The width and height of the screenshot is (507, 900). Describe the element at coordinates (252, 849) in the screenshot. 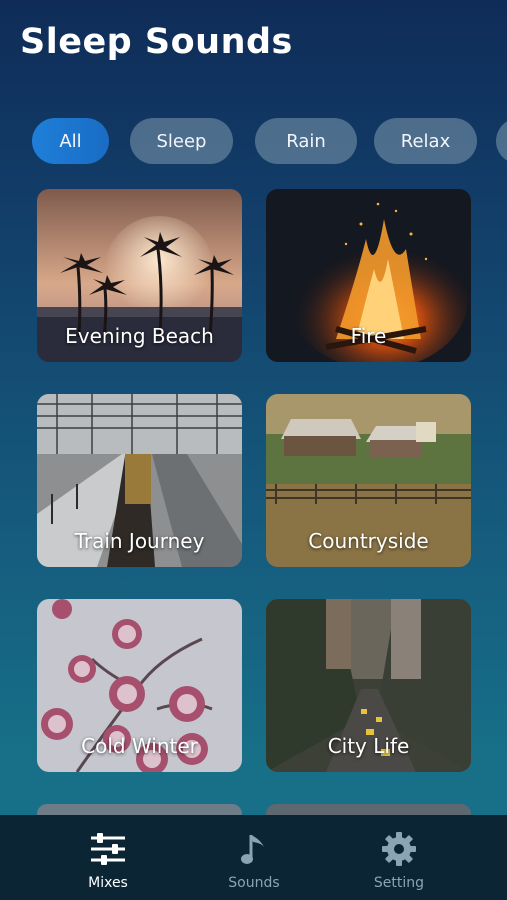

I see `music-note-icon` at that location.